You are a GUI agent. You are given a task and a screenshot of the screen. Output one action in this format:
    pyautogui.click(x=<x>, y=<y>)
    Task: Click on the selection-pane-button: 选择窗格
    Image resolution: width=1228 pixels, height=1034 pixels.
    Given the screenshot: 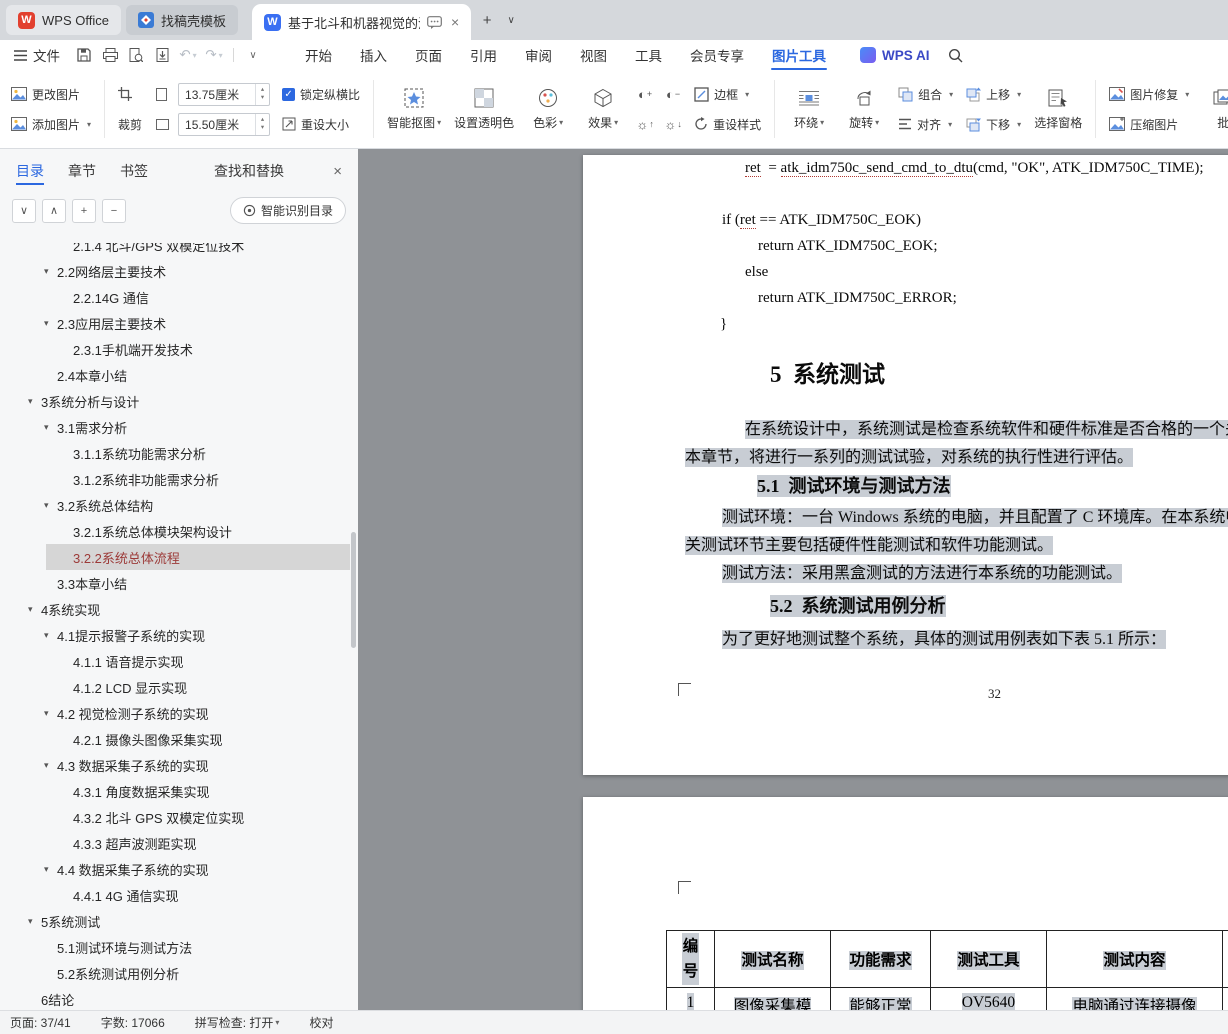 What is the action you would take?
    pyautogui.click(x=1058, y=109)
    